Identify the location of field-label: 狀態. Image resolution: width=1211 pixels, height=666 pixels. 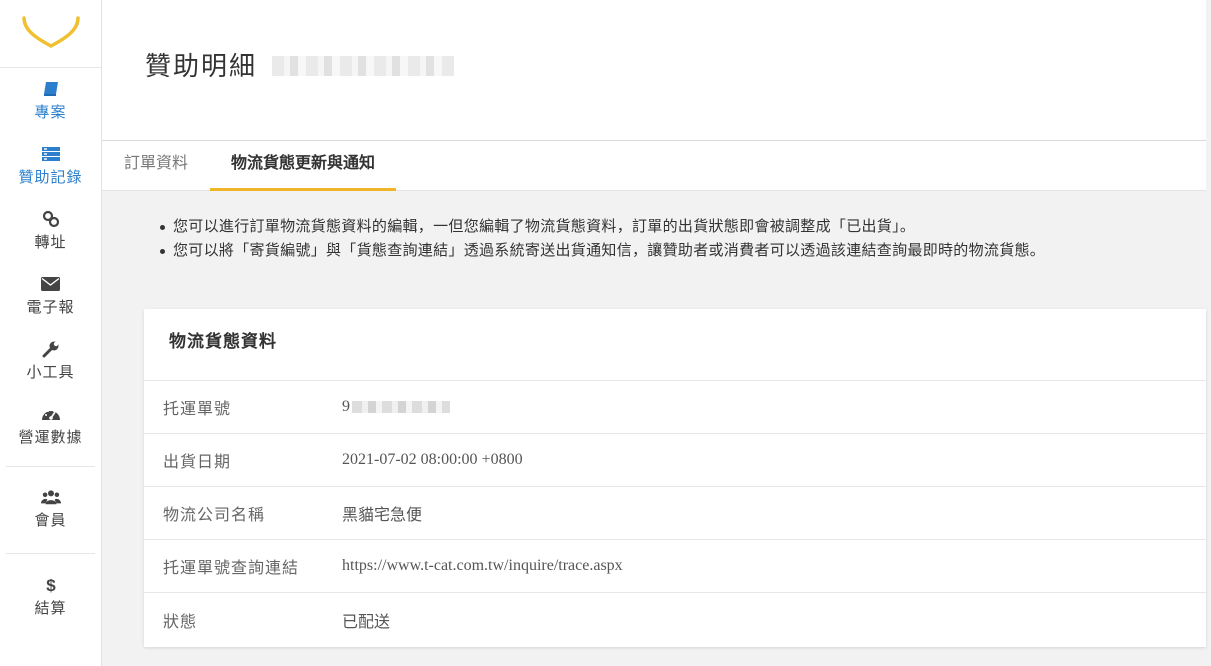
(180, 622).